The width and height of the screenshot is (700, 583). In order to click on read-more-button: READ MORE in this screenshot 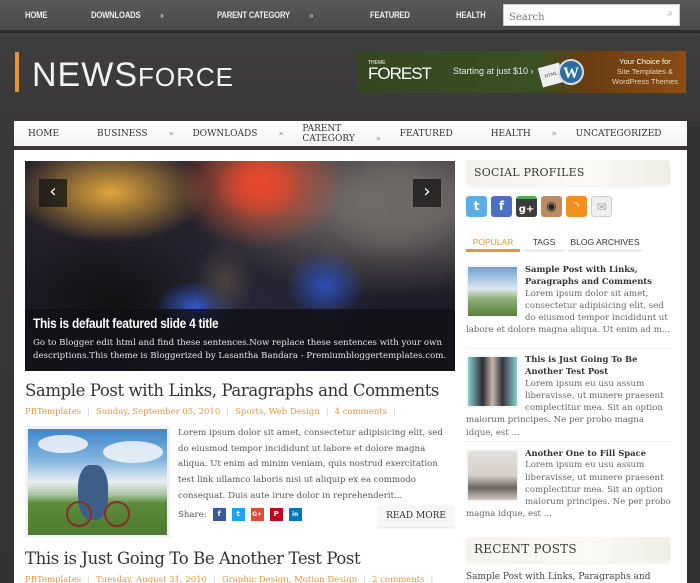, I will do `click(416, 516)`.